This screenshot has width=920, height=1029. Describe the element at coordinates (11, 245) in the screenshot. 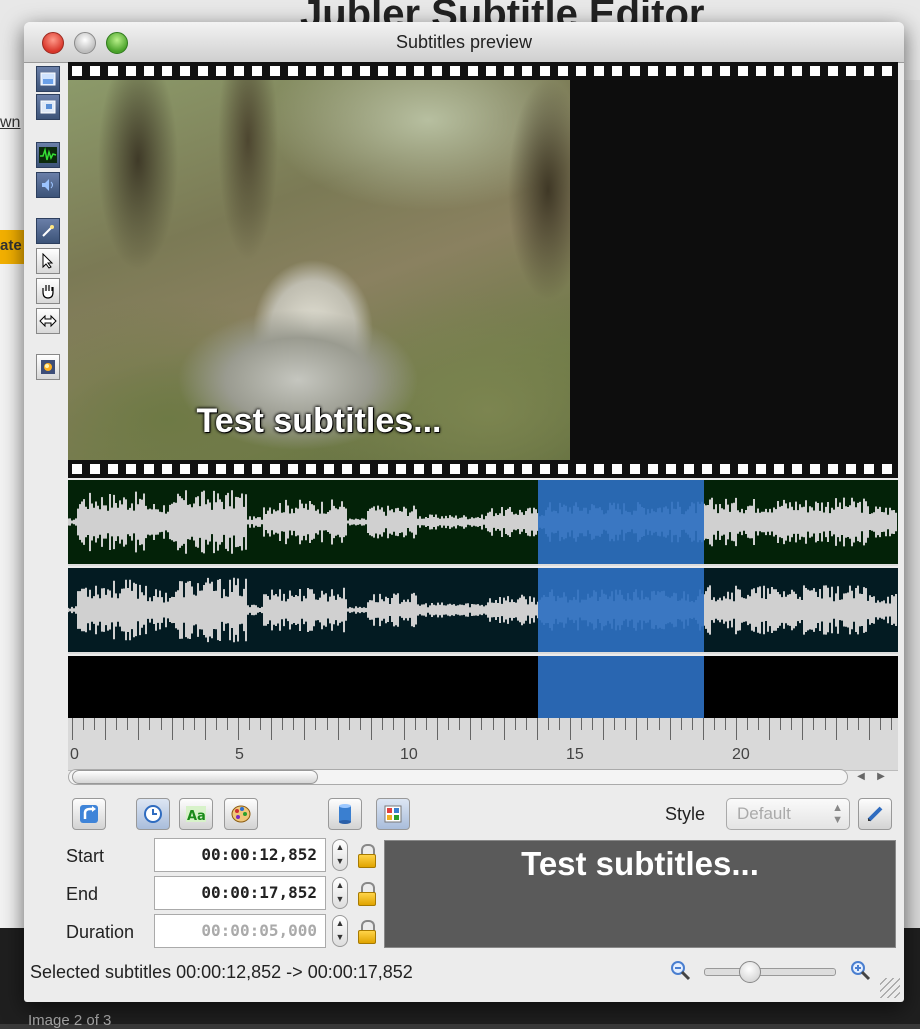

I see `background-fragment: ate` at that location.